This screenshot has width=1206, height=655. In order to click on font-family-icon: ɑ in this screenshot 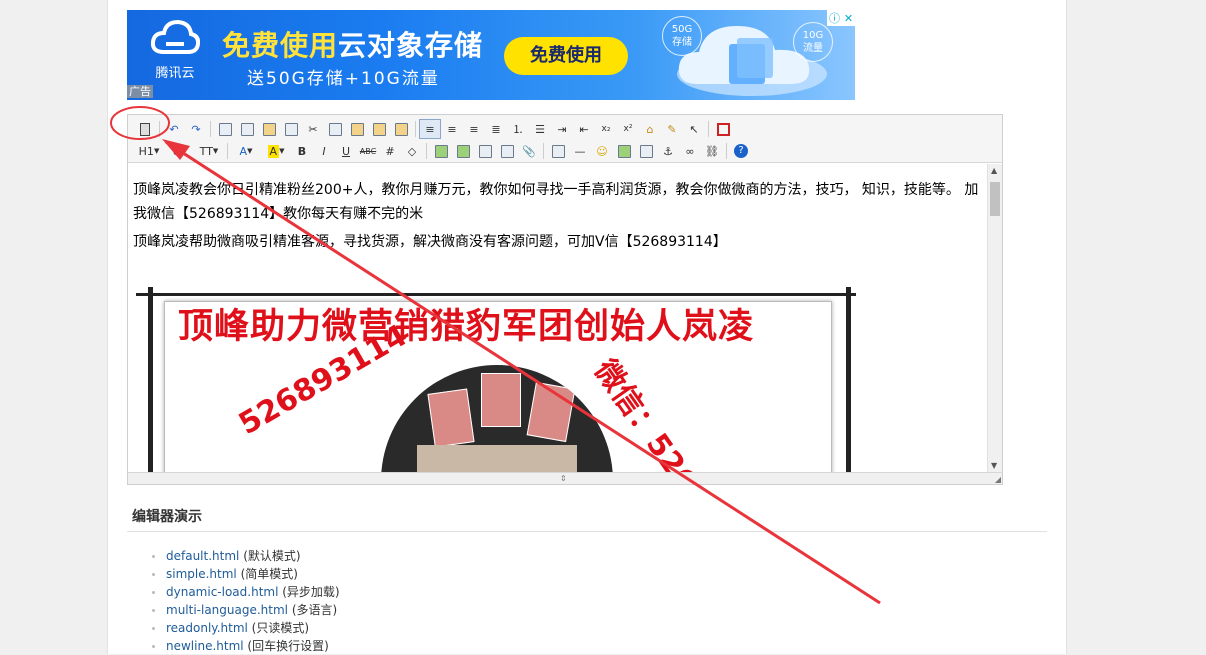, I will do `click(176, 151)`.